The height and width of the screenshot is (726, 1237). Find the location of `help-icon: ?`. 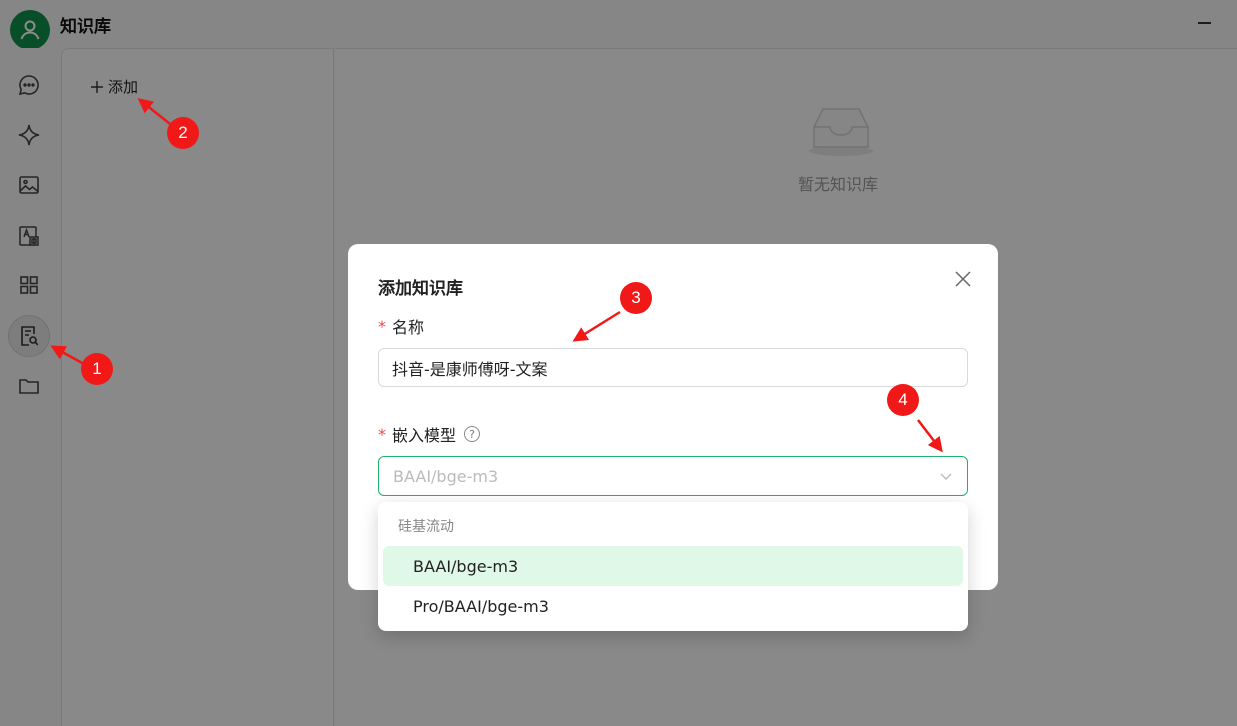

help-icon: ? is located at coordinates (472, 434).